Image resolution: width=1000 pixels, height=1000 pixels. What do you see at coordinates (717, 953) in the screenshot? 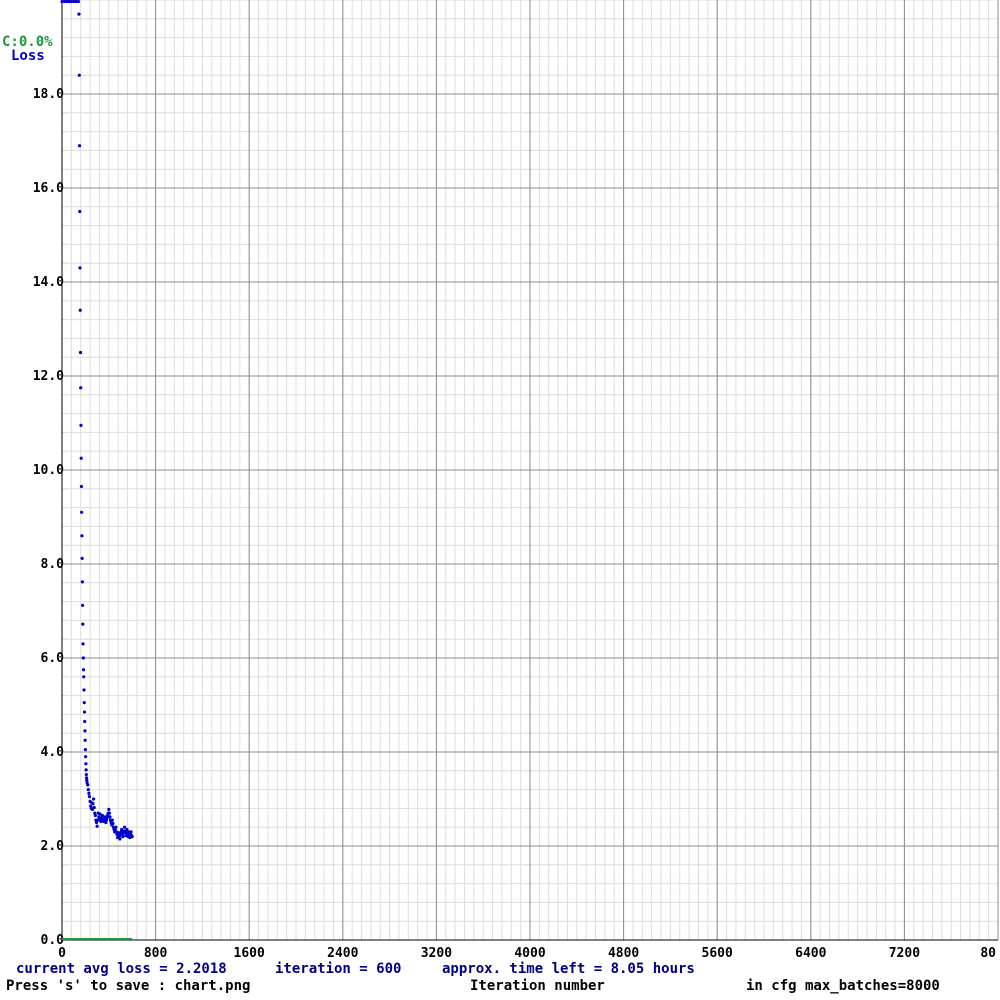
I see `x-tick-label: 5600` at bounding box center [717, 953].